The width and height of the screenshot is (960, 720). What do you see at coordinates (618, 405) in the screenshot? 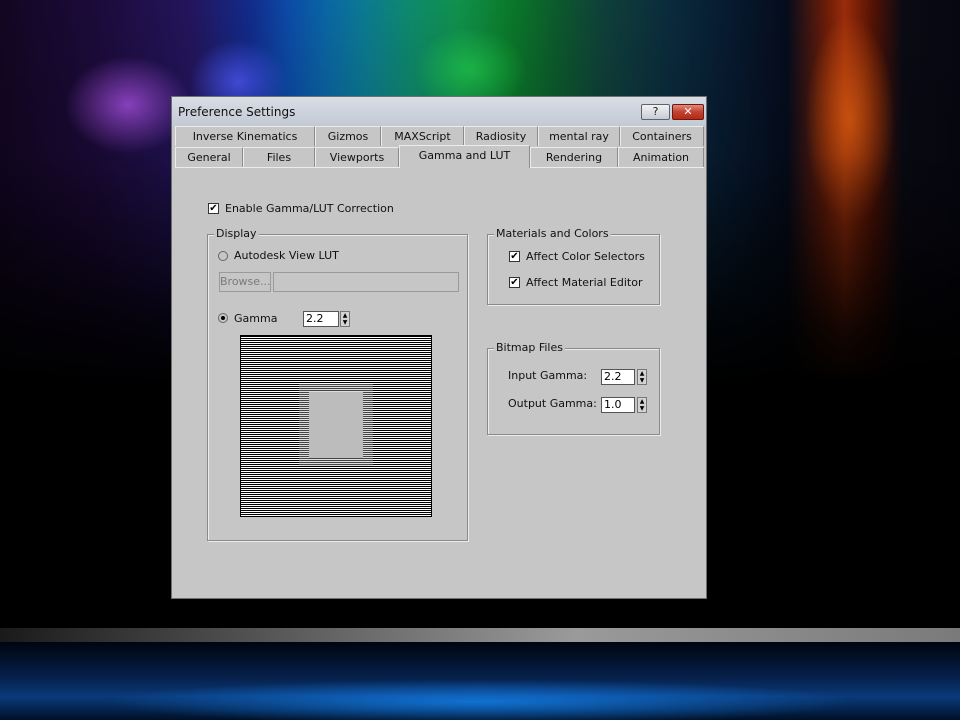
I see `output-gamma-input: 1.0` at bounding box center [618, 405].